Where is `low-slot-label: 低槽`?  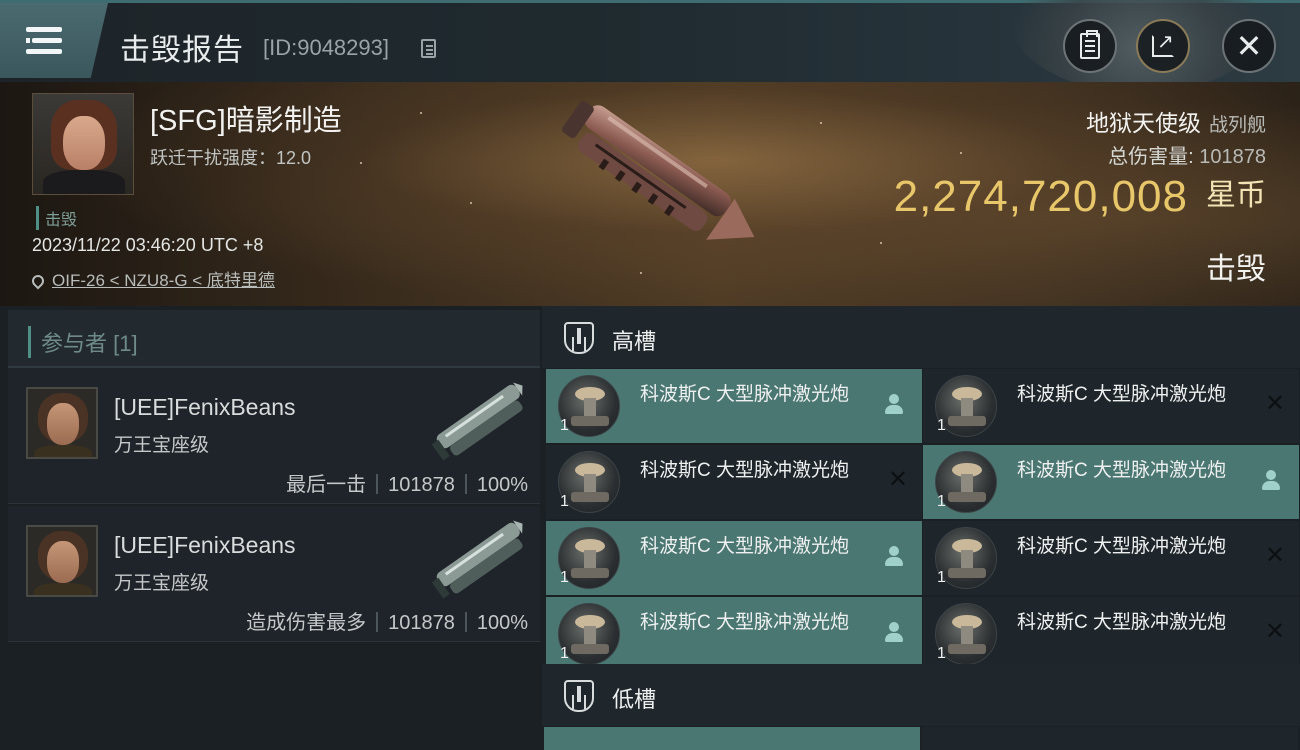
low-slot-label: 低槽 is located at coordinates (634, 699).